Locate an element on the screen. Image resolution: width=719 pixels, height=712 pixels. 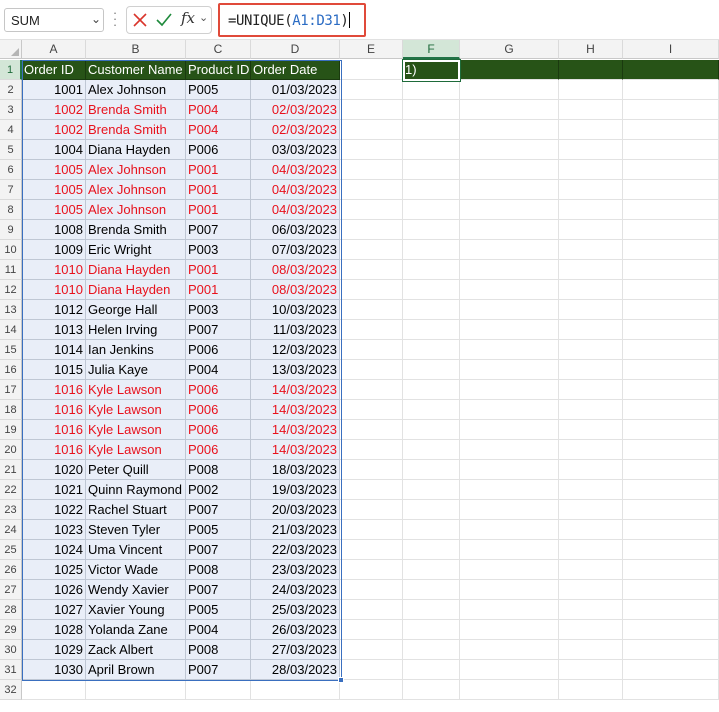
insert-function-icon: fx is located at coordinates (188, 18).